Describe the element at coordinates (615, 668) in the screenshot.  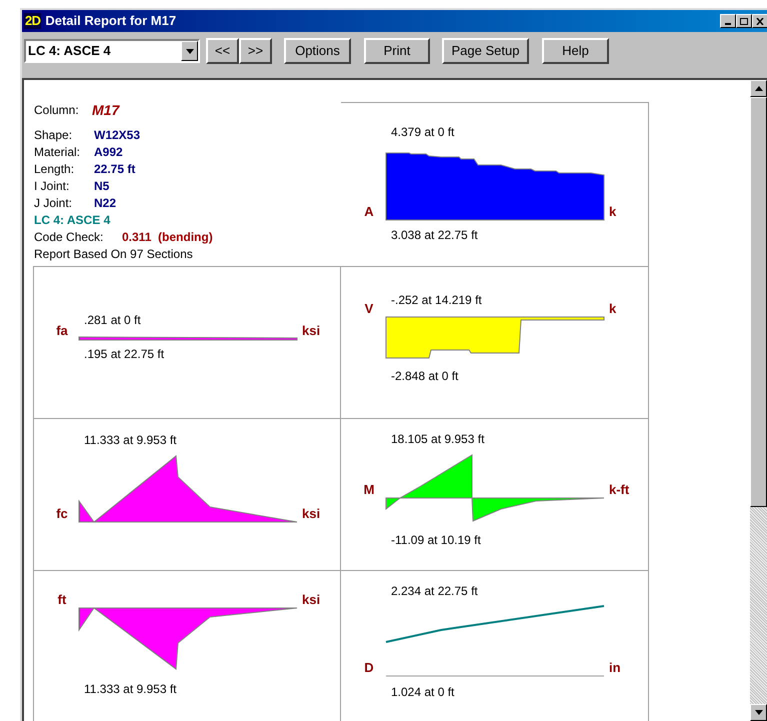
I see `diagram-unit: in` at that location.